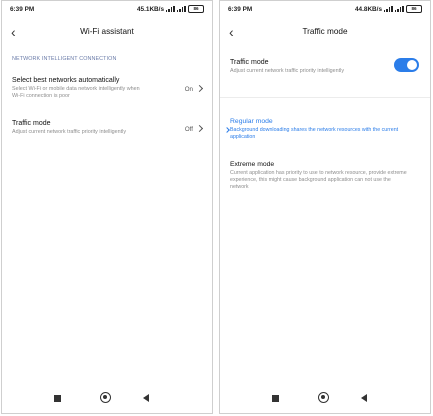 The height and width of the screenshot is (416, 433). I want to click on page-title: Traffic mode, so click(325, 31).